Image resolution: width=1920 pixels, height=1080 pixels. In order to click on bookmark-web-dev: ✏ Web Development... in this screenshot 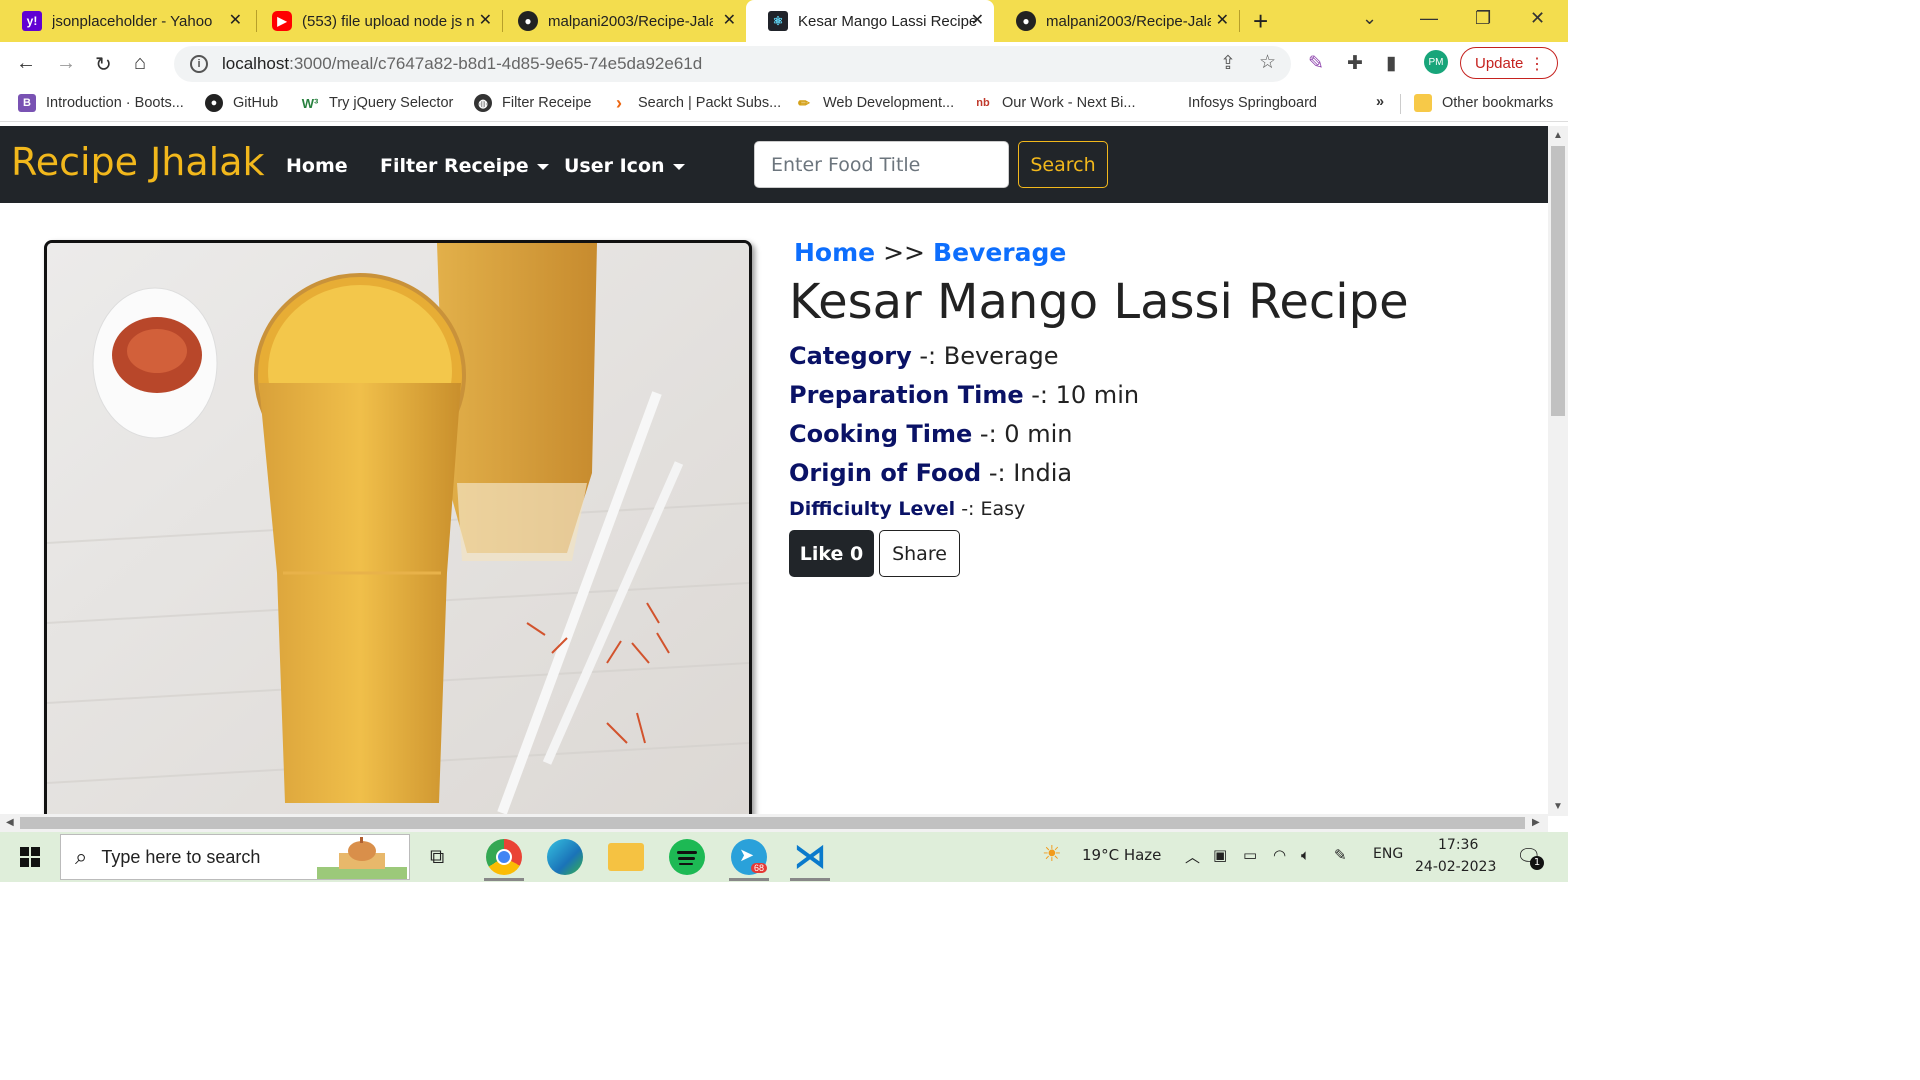, I will do `click(874, 103)`.